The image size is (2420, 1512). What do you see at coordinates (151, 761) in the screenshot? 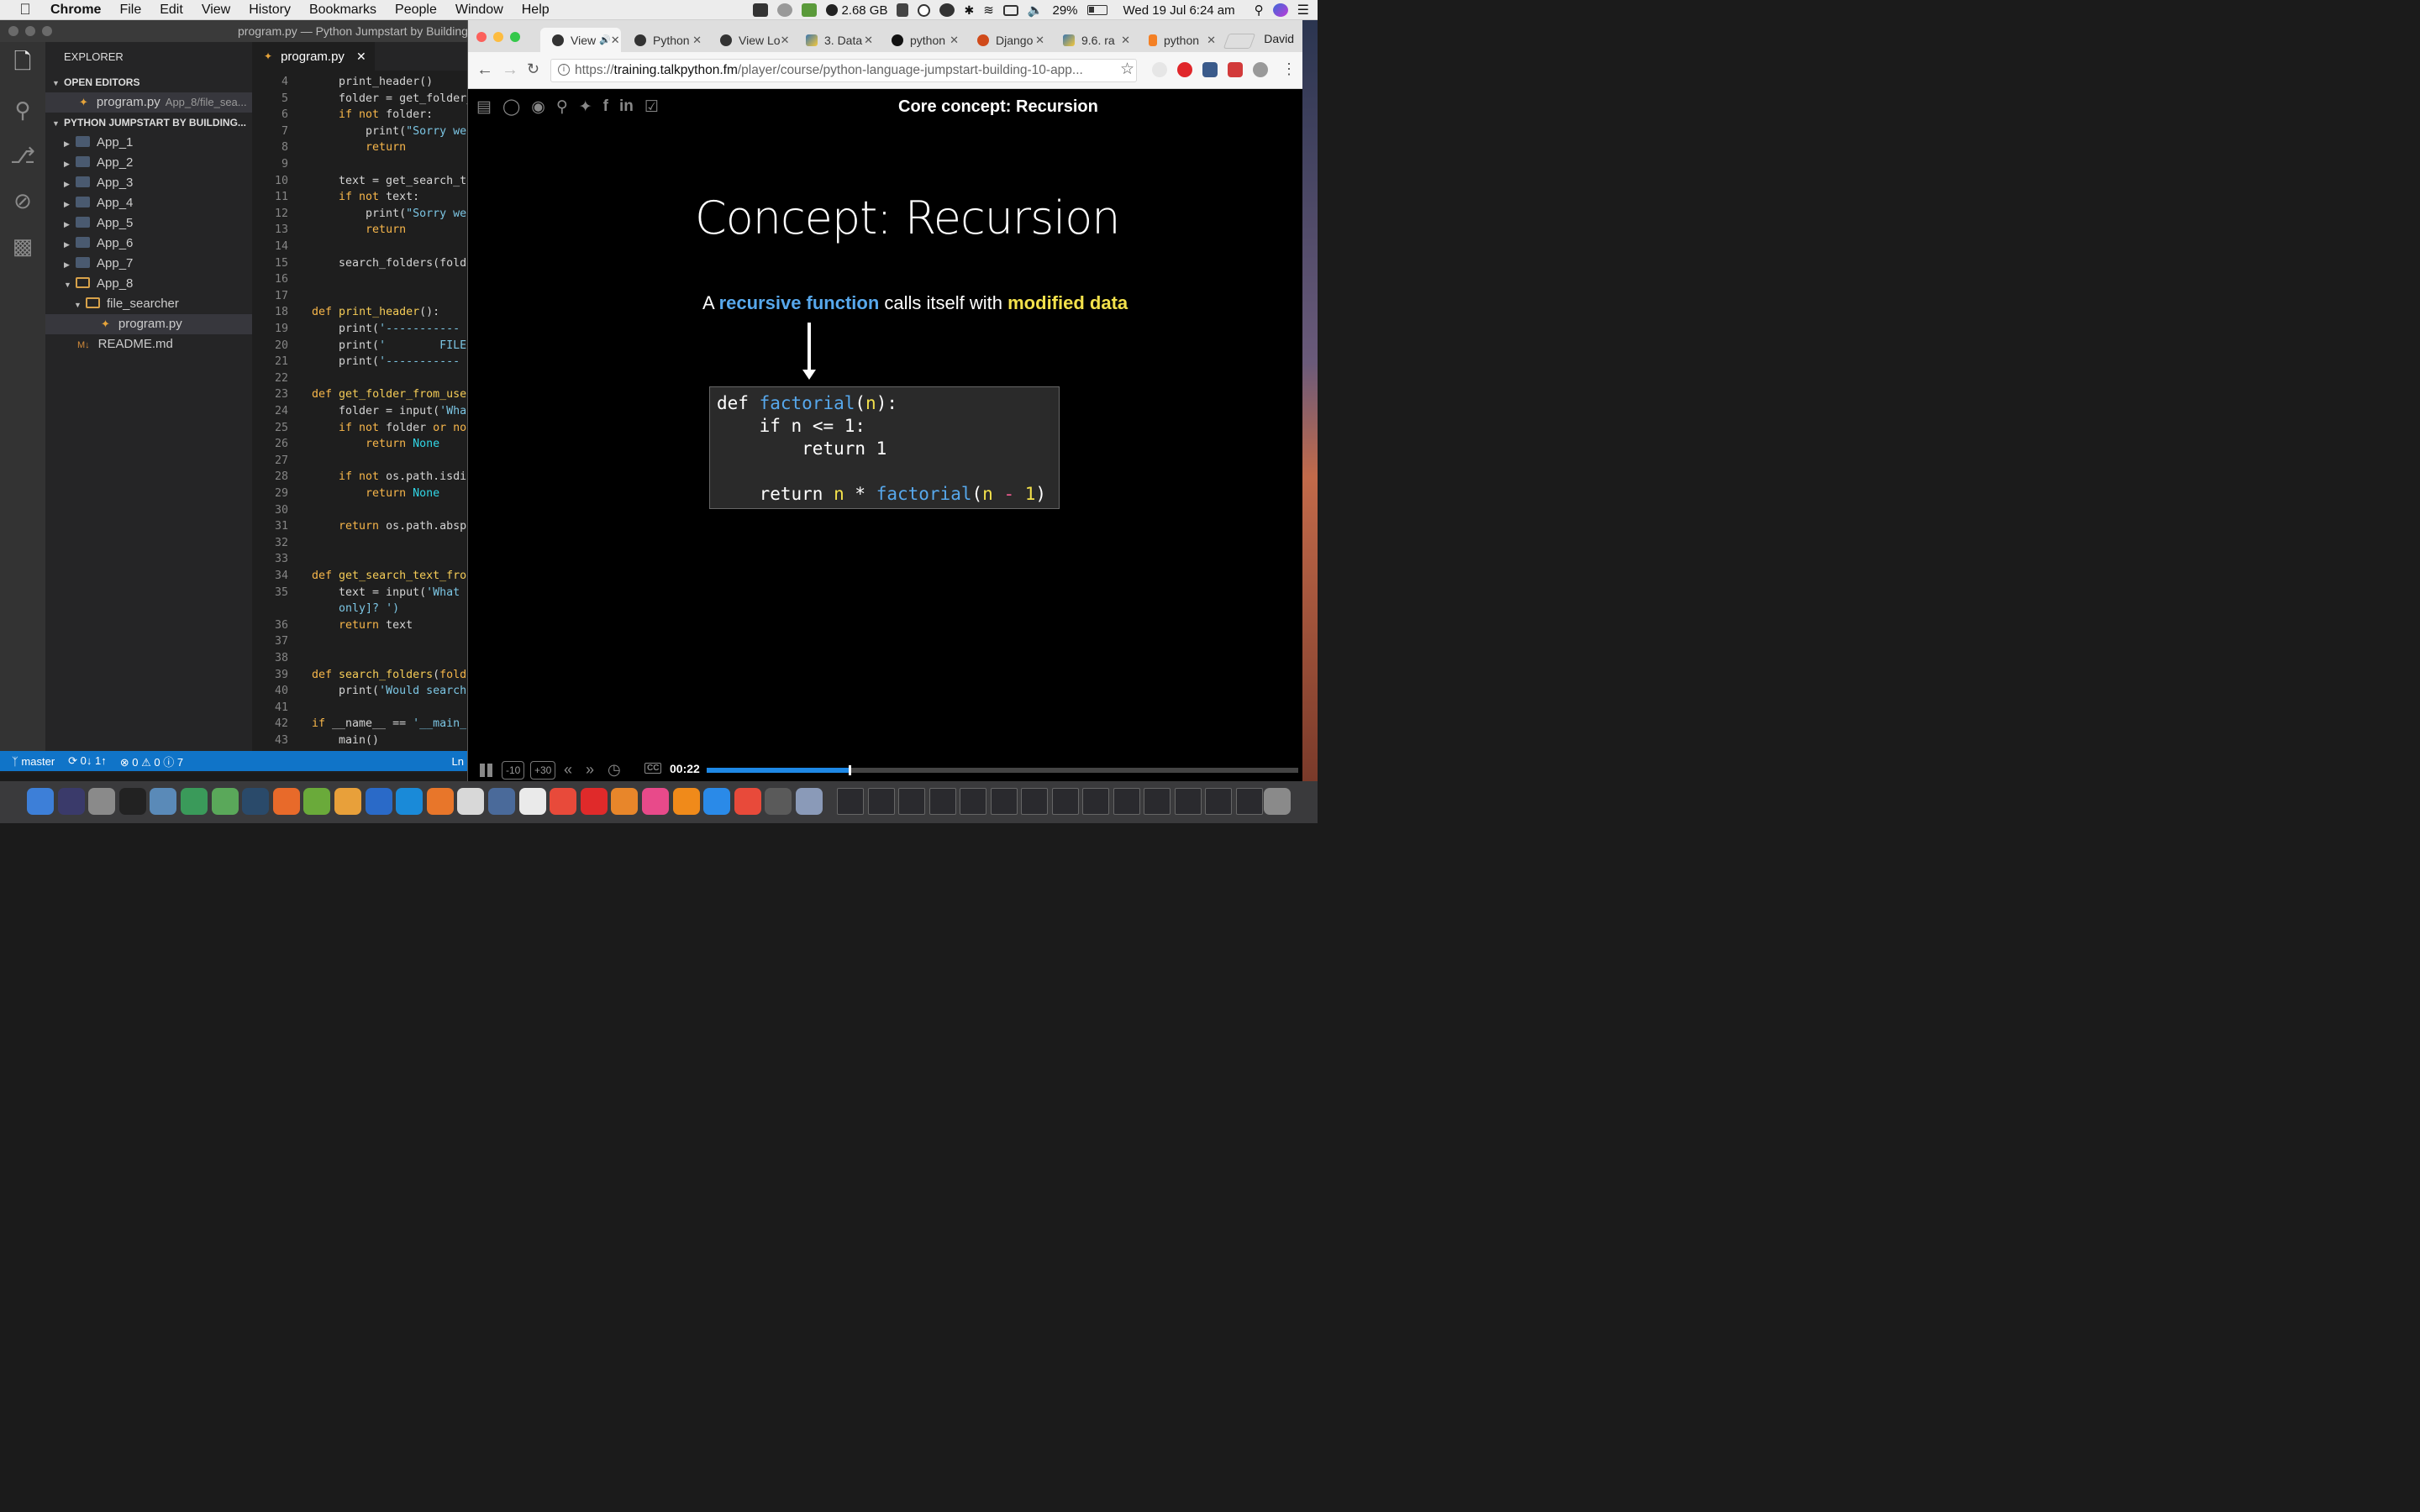
I see `problems-status: ⊗ 0 ⚠ 0 ⓘ 7` at bounding box center [151, 761].